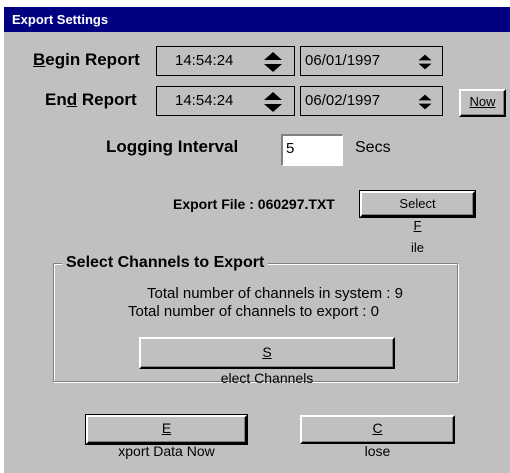 The width and height of the screenshot is (510, 473). I want to click on begin-report-label: Begin Report, so click(86, 60).